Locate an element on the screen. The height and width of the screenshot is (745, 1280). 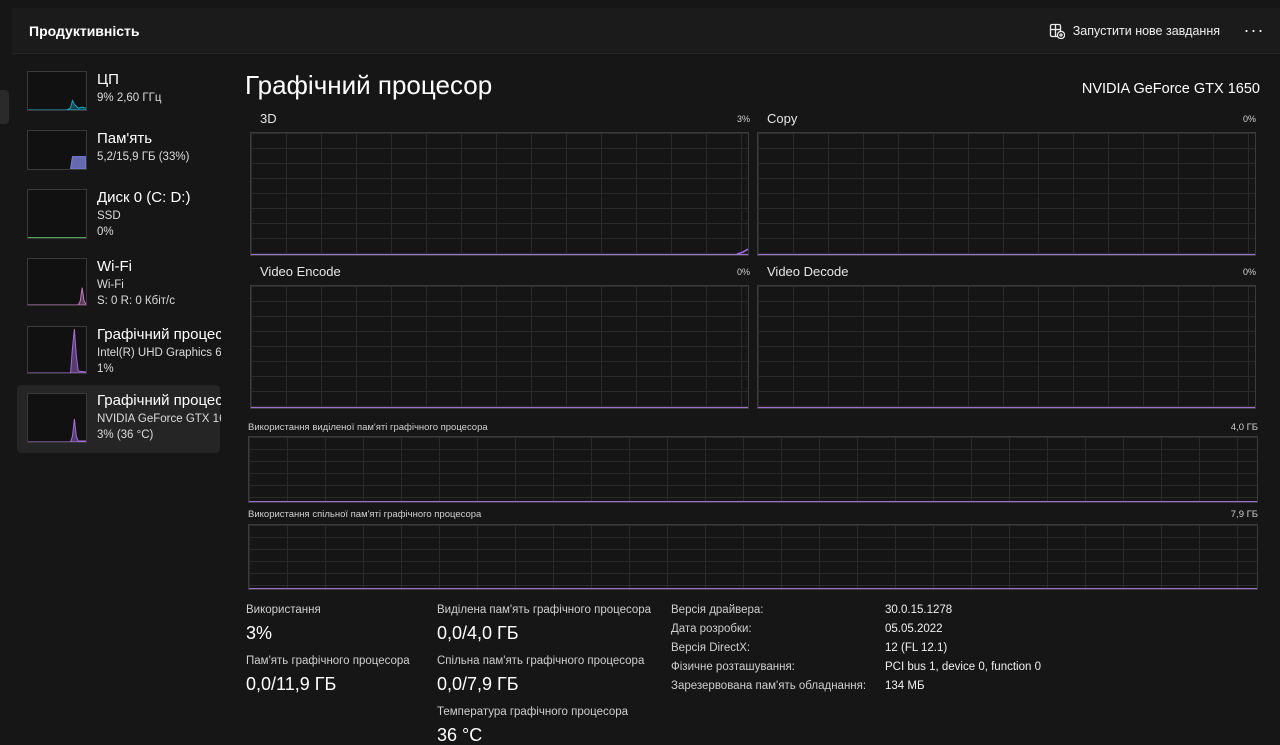
sidebar-item-detail-2: S: 0 R: 0 Кбіт/с is located at coordinates (136, 301).